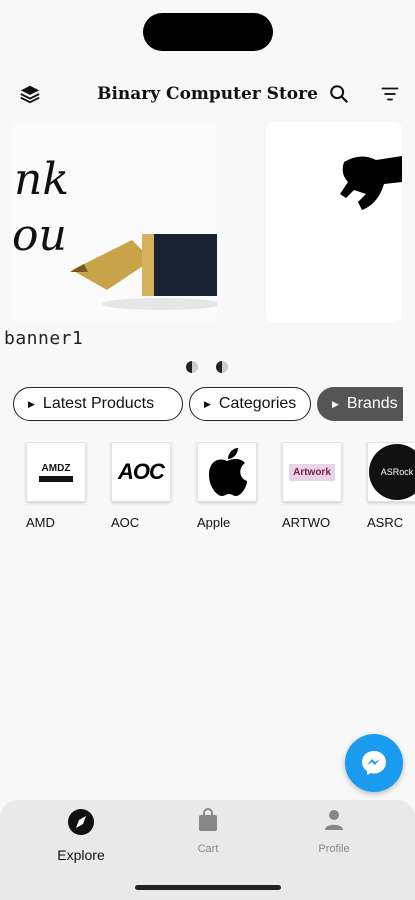 The image size is (415, 900). What do you see at coordinates (334, 831) in the screenshot?
I see `nav-profile: Profile` at bounding box center [334, 831].